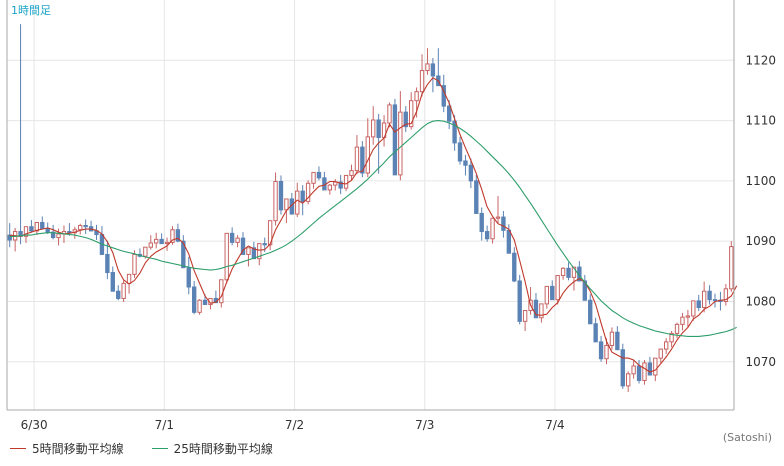  I want to click on legend-label-ma25: 25時間移動平均線, so click(223, 448).